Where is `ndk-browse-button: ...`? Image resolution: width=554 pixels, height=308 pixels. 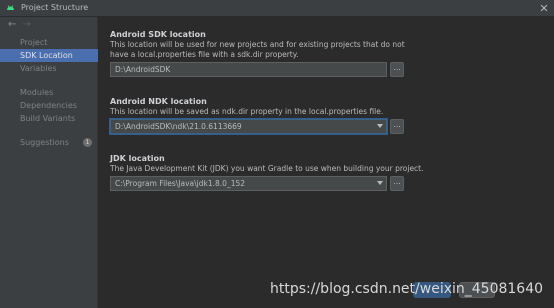
ndk-browse-button: ... is located at coordinates (397, 126).